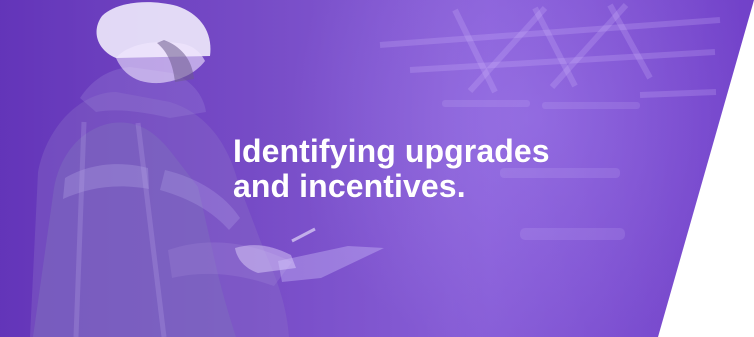 The height and width of the screenshot is (337, 754). Describe the element at coordinates (391, 168) in the screenshot. I see `headline: Identifying upgrades and incentives.` at that location.